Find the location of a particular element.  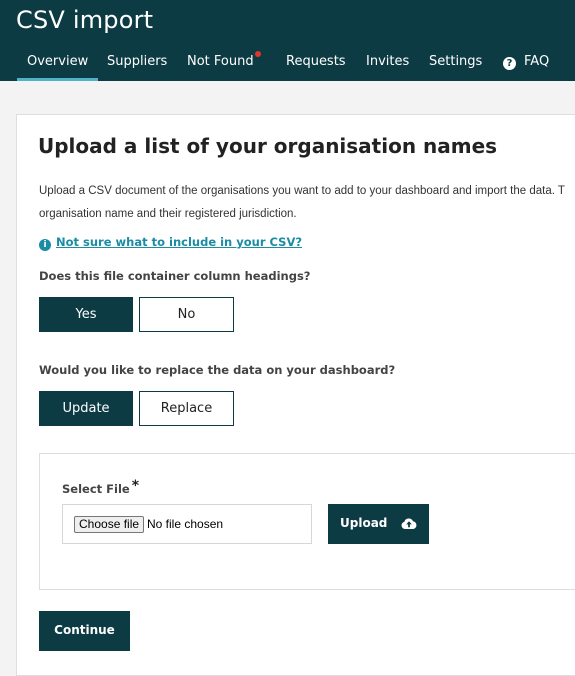

replace-label: Replace is located at coordinates (186, 408).